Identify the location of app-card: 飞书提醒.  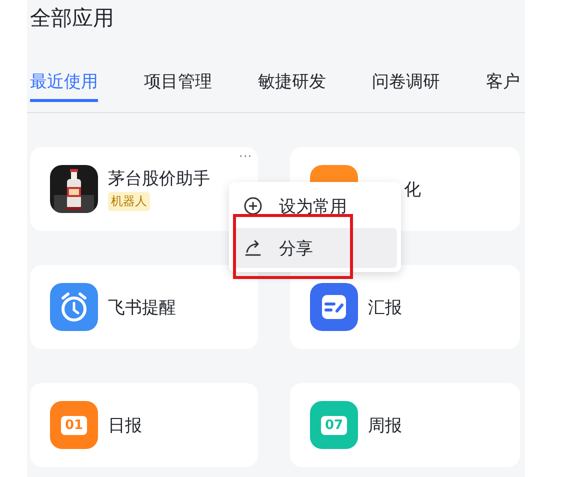
(144, 307).